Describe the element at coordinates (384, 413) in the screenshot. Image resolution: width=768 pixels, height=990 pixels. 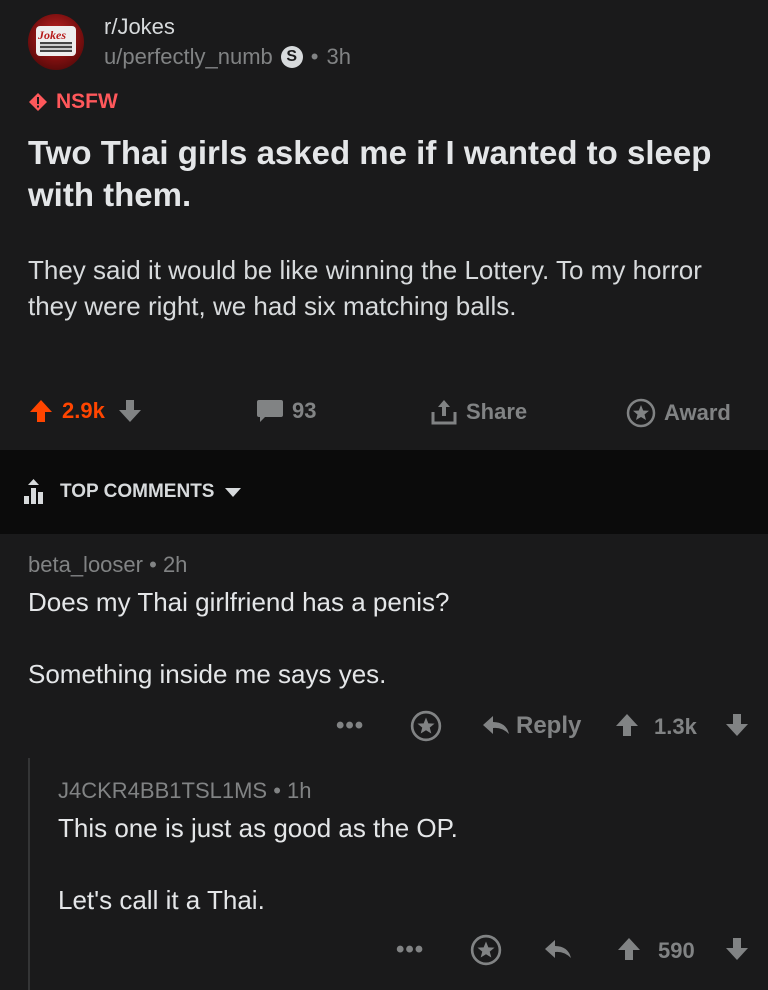
I see `post-action-bar: 2.9k 93 Share Award` at that location.